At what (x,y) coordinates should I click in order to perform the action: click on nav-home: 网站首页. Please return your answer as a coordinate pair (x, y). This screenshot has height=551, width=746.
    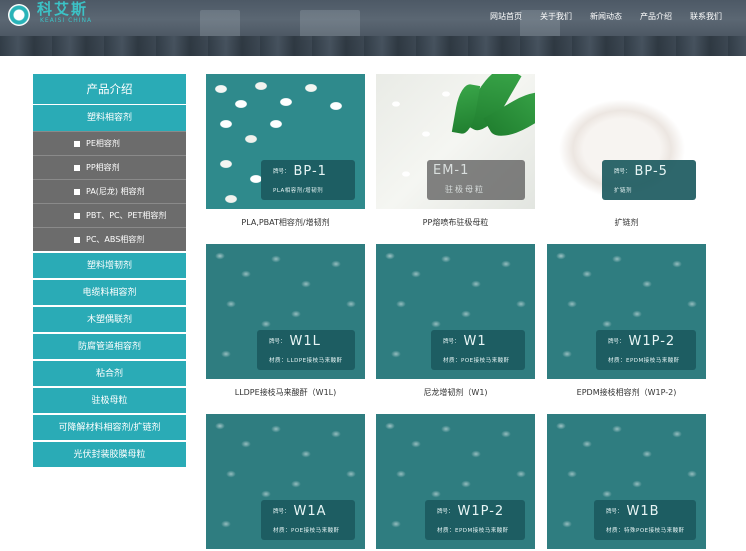
    Looking at the image, I should click on (506, 16).